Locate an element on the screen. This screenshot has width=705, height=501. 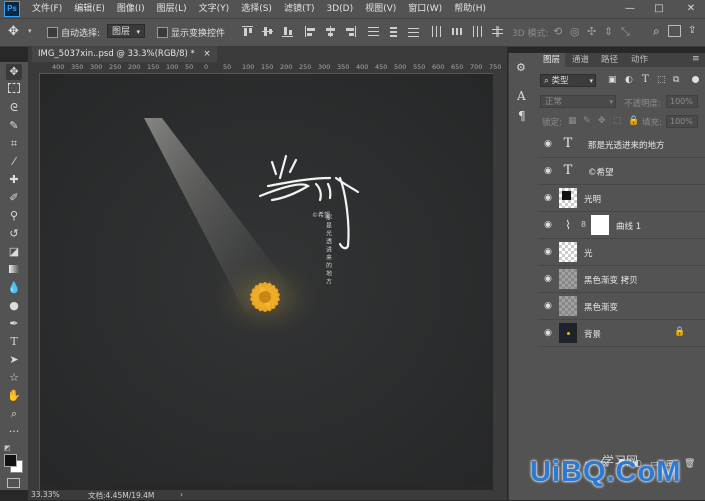
menu-file: 文件(F) is located at coordinates (47, 9).